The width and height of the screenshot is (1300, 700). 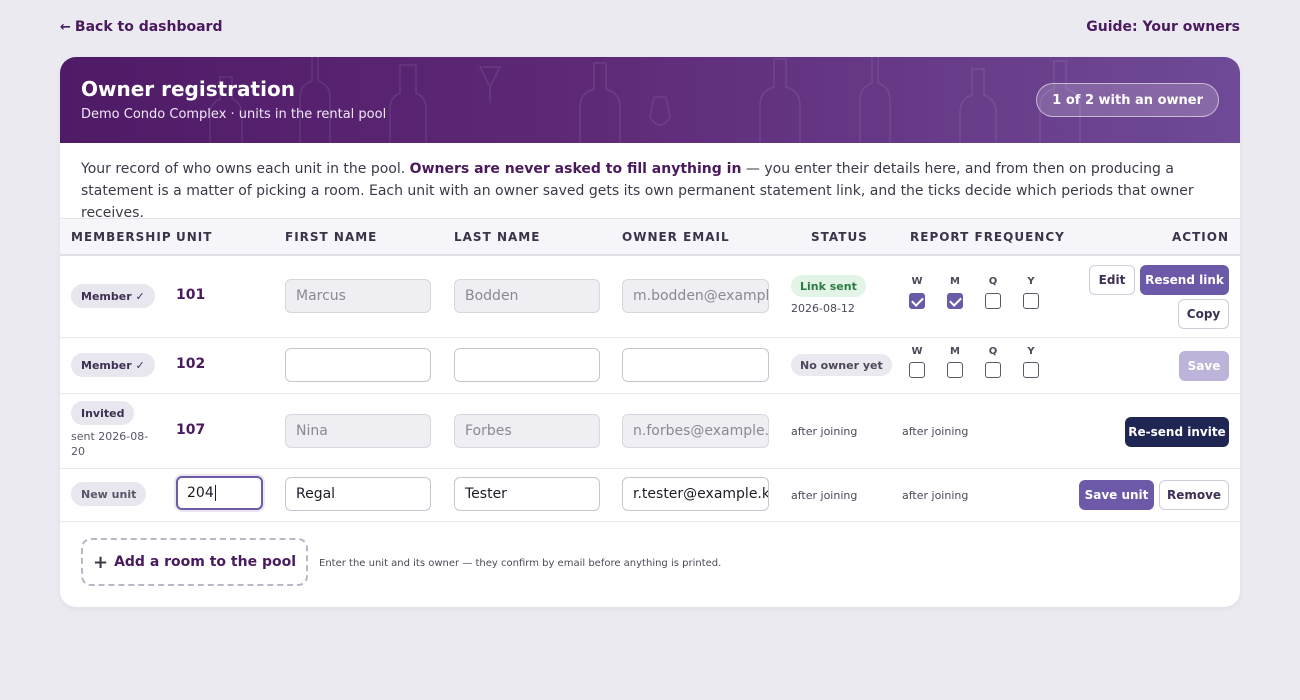 I want to click on unit-number-input: 204, so click(x=219, y=493).